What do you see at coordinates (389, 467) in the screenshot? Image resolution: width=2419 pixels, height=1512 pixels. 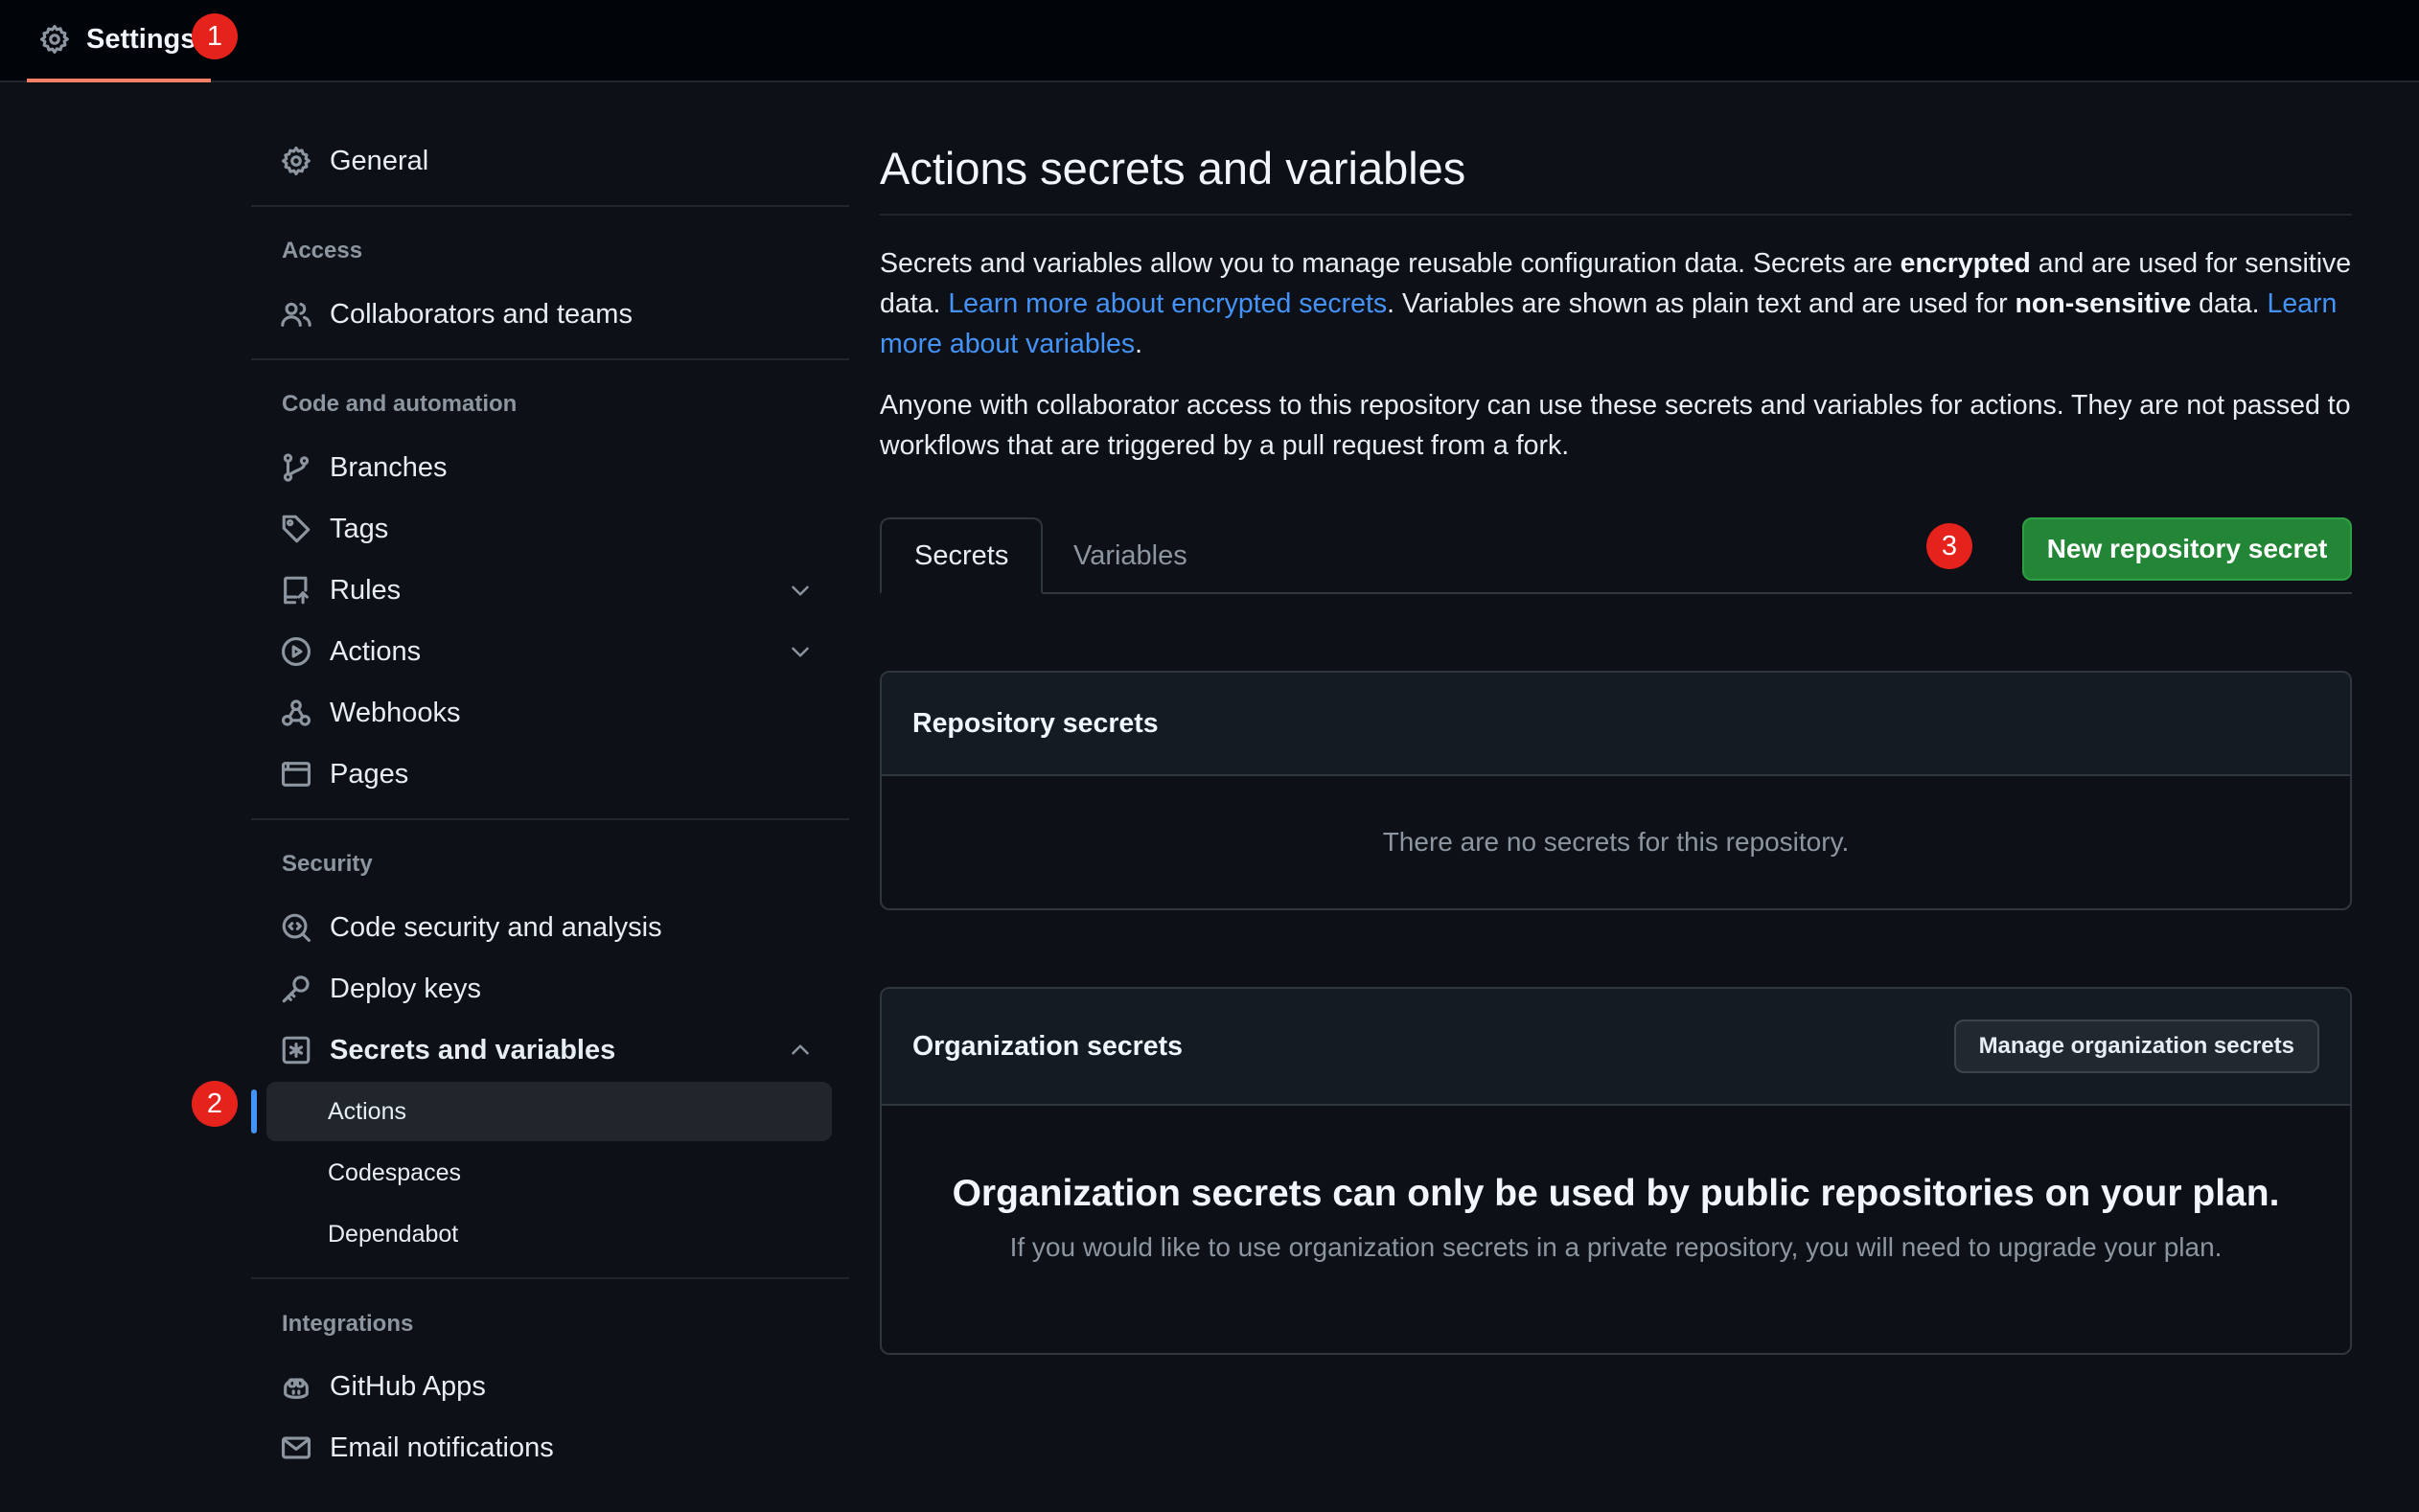 I see `sidebar-item-label: Branches` at bounding box center [389, 467].